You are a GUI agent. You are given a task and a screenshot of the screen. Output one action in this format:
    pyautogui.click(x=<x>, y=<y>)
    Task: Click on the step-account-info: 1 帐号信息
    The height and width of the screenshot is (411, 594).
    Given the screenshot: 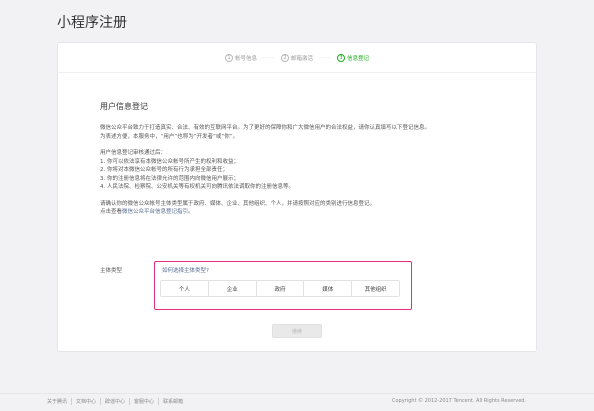 What is the action you would take?
    pyautogui.click(x=241, y=57)
    